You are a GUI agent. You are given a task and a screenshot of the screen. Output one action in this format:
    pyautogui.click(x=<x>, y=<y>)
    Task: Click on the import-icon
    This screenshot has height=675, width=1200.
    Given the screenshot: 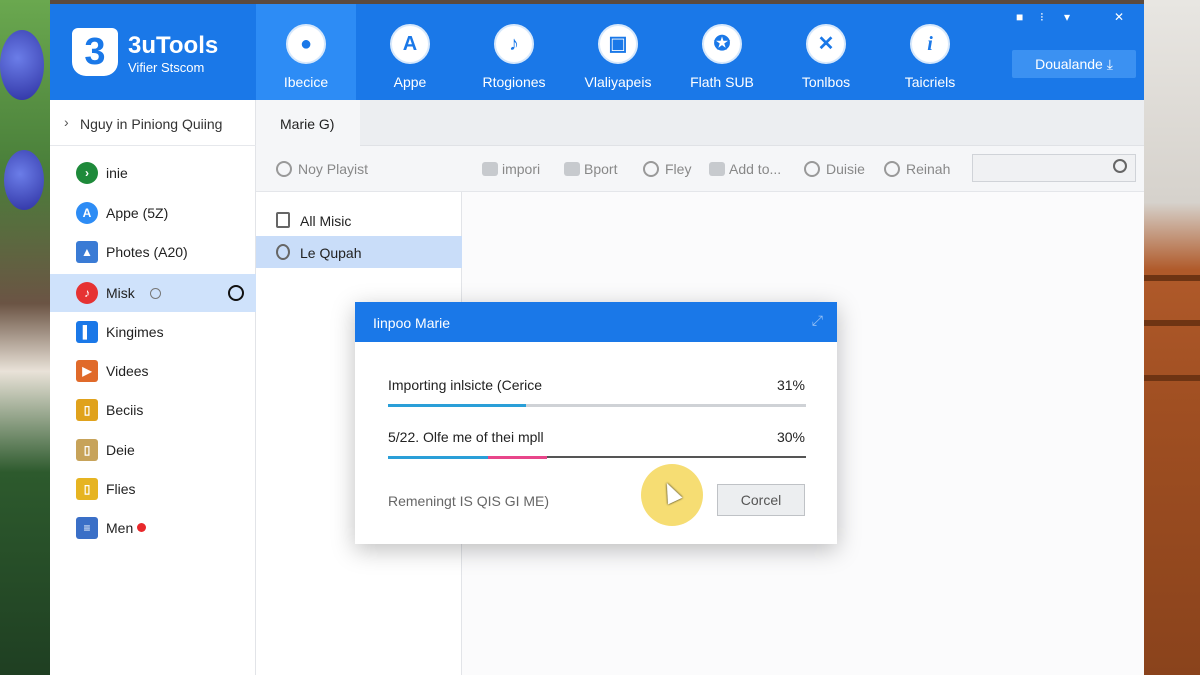 What is the action you would take?
    pyautogui.click(x=490, y=169)
    